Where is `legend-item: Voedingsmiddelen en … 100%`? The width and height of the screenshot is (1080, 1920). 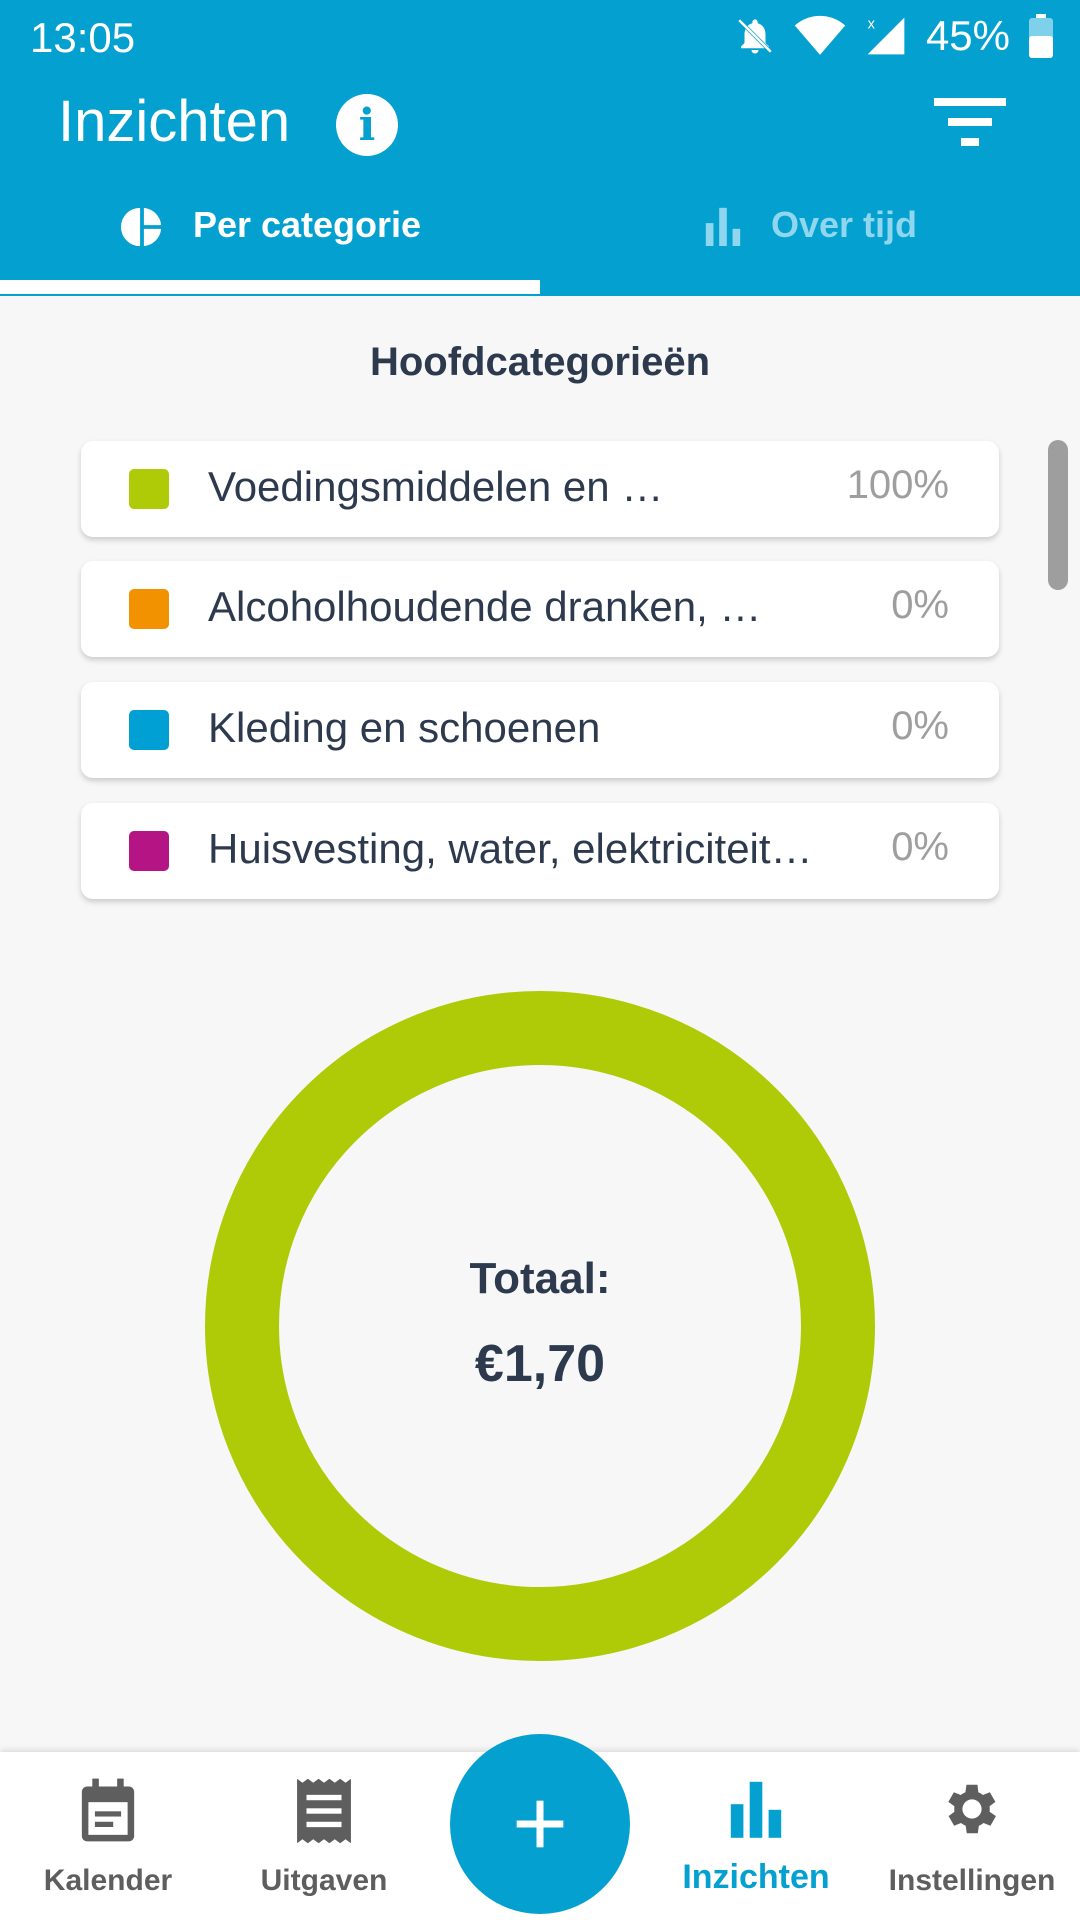
legend-item: Voedingsmiddelen en … 100% is located at coordinates (540, 489).